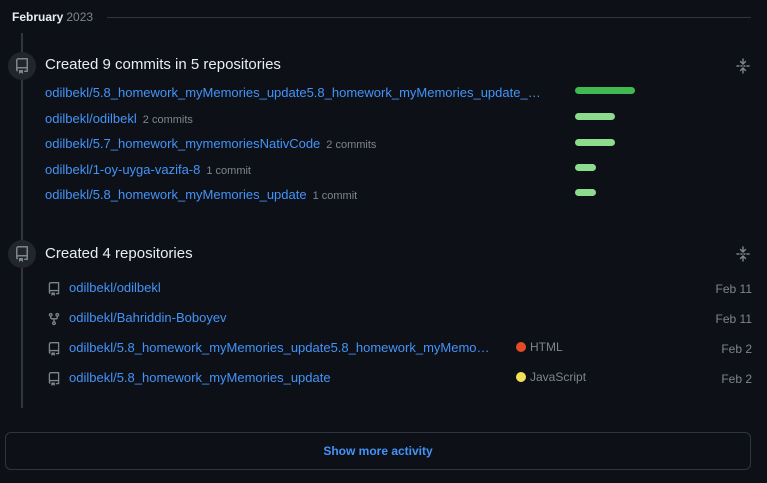 This screenshot has height=483, width=767. I want to click on commit-repo-link: odilbekl/5.8_homework_myMemories_update, so click(176, 194).